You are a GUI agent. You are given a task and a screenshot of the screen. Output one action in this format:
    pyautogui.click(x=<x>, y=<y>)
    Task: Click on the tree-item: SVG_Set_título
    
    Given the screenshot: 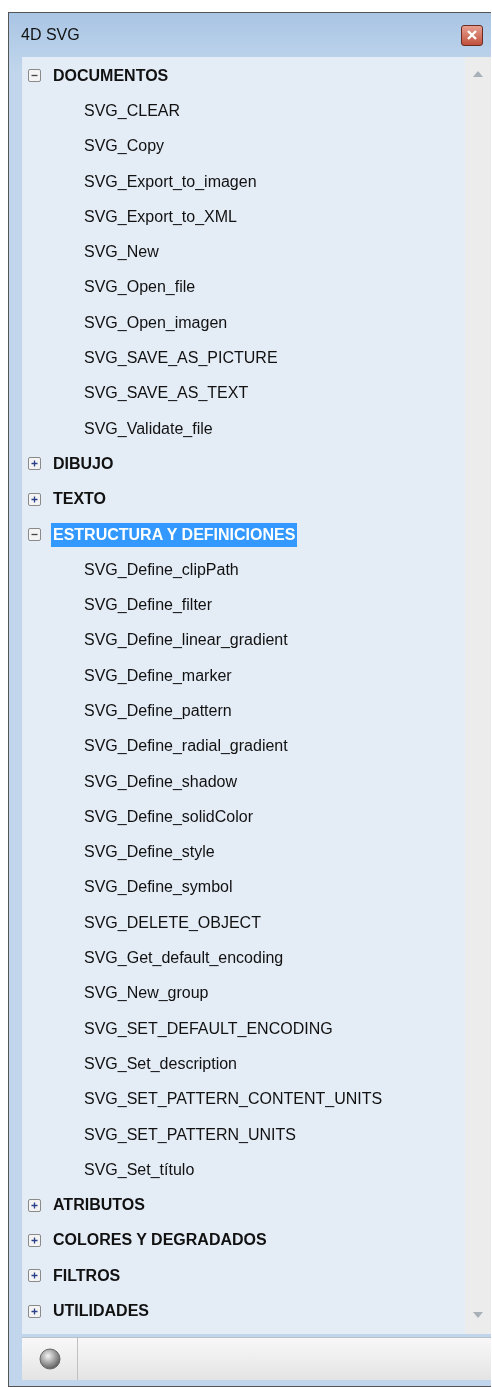 What is the action you would take?
    pyautogui.click(x=139, y=1169)
    